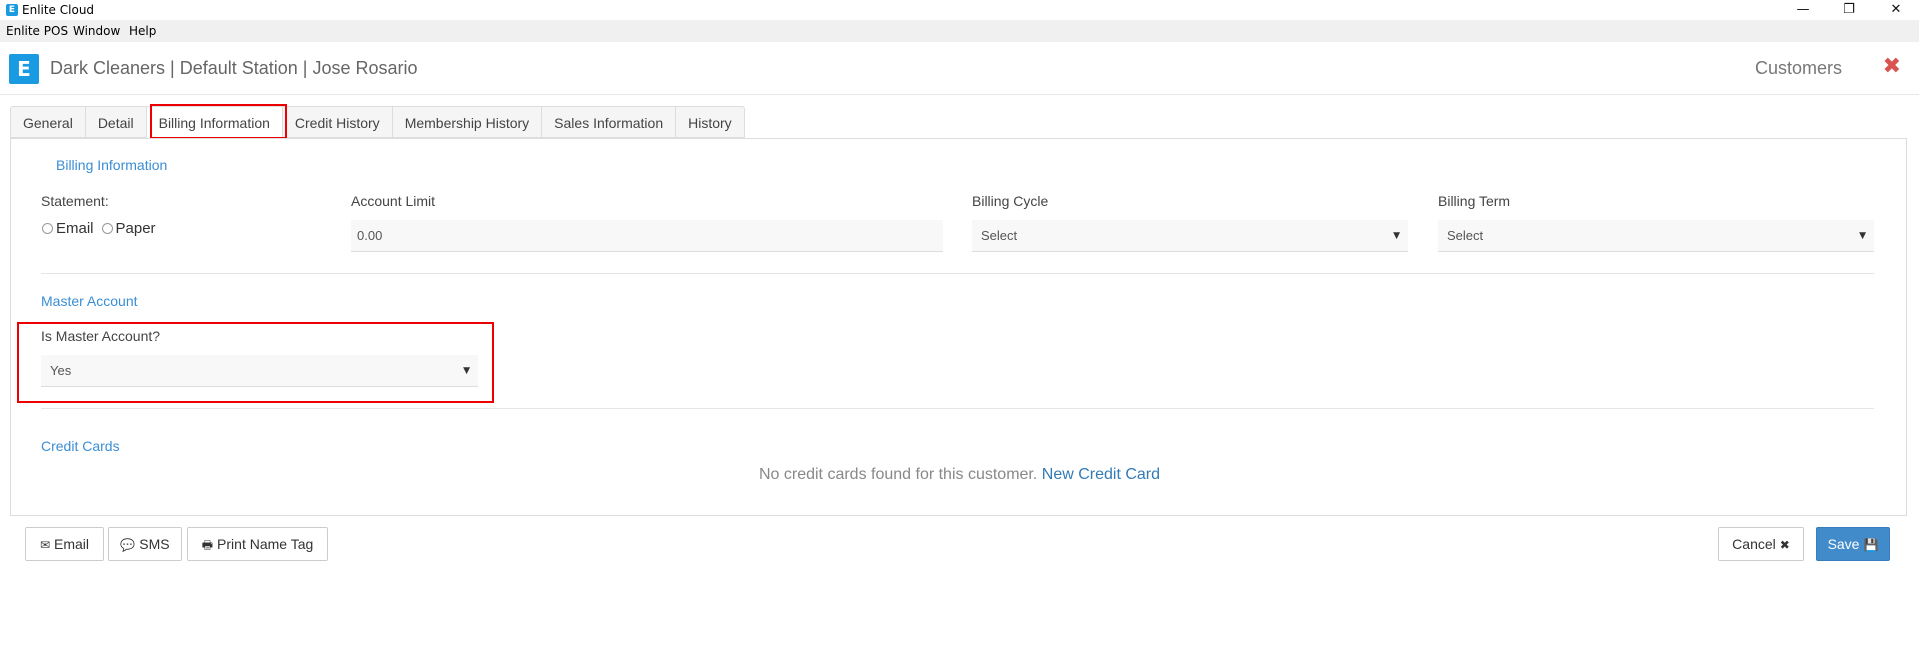  Describe the element at coordinates (1010, 201) in the screenshot. I see `billing-cycle-label: Billing Cycle` at that location.